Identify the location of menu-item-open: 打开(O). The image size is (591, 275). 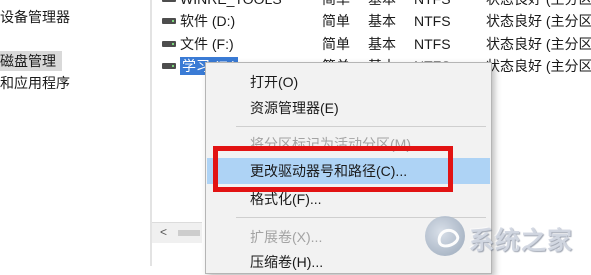
(348, 82).